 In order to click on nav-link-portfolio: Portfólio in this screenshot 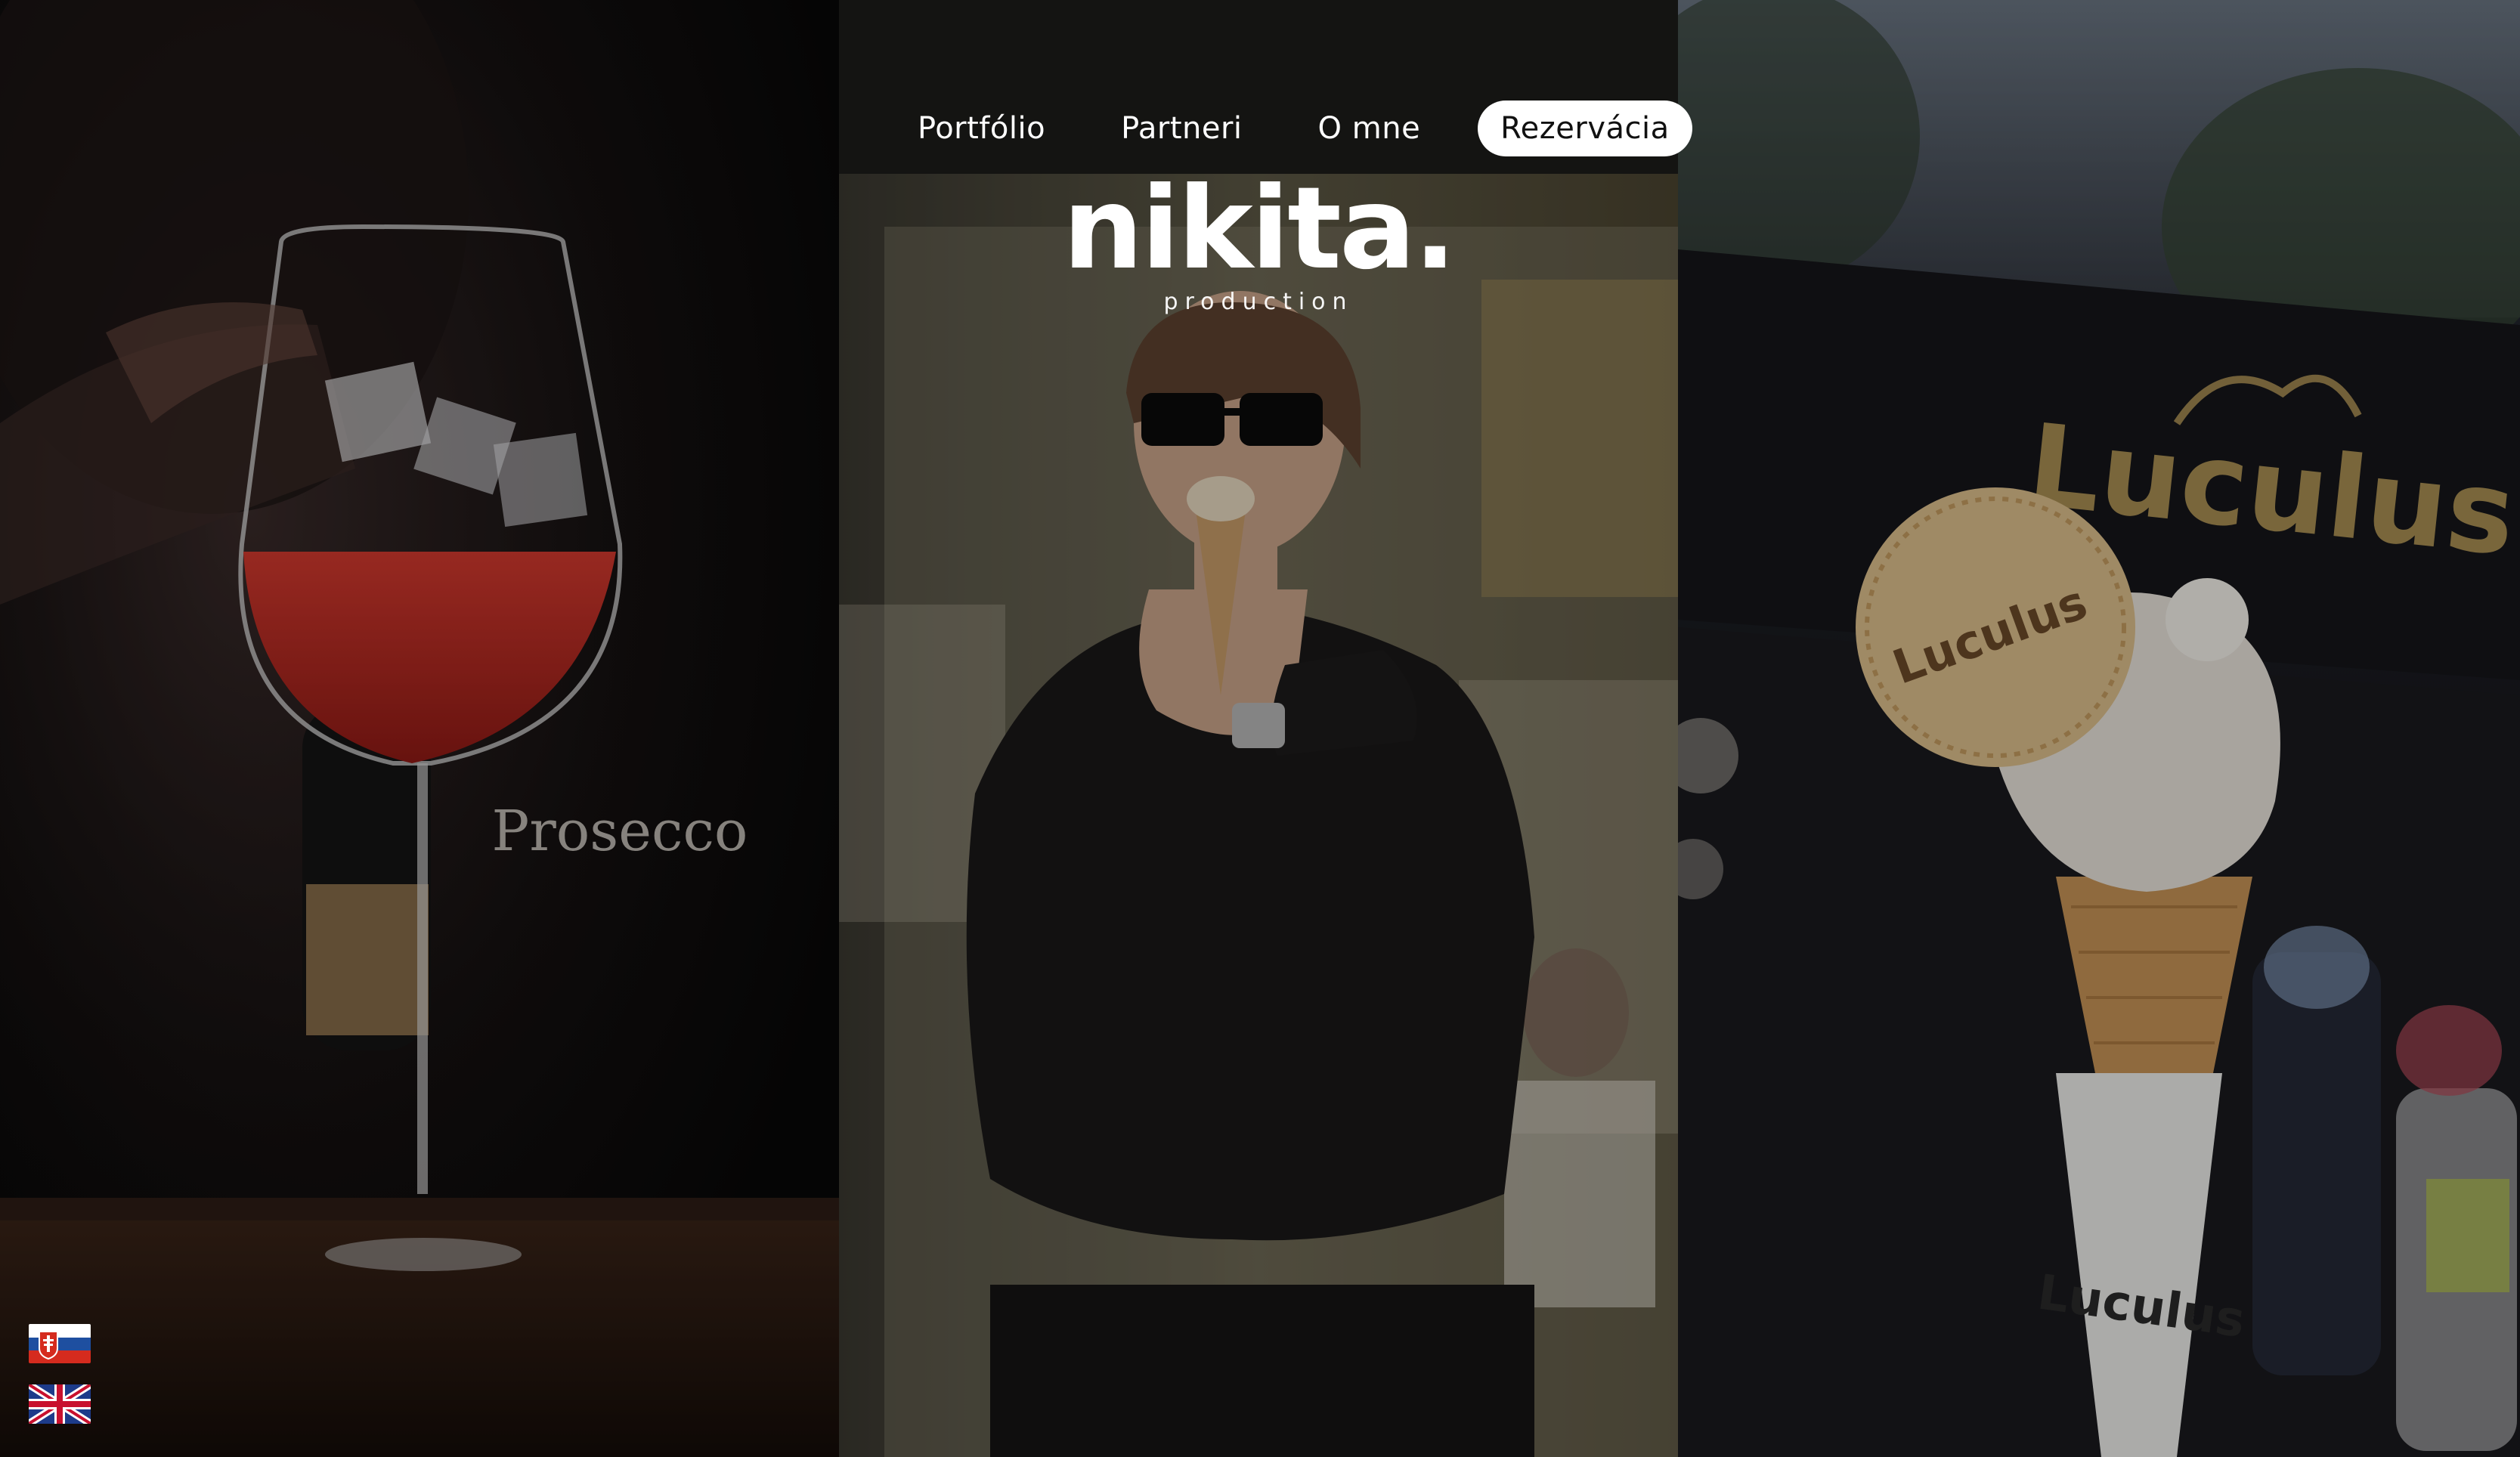, I will do `click(981, 128)`.